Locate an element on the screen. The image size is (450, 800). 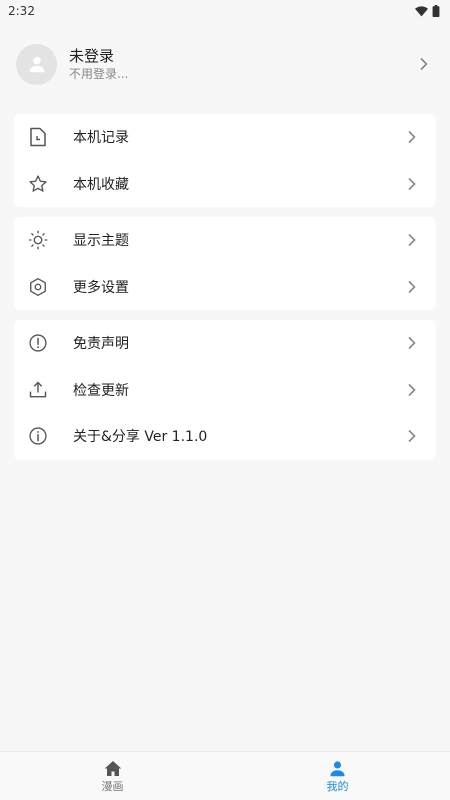
avatar is located at coordinates (36, 64).